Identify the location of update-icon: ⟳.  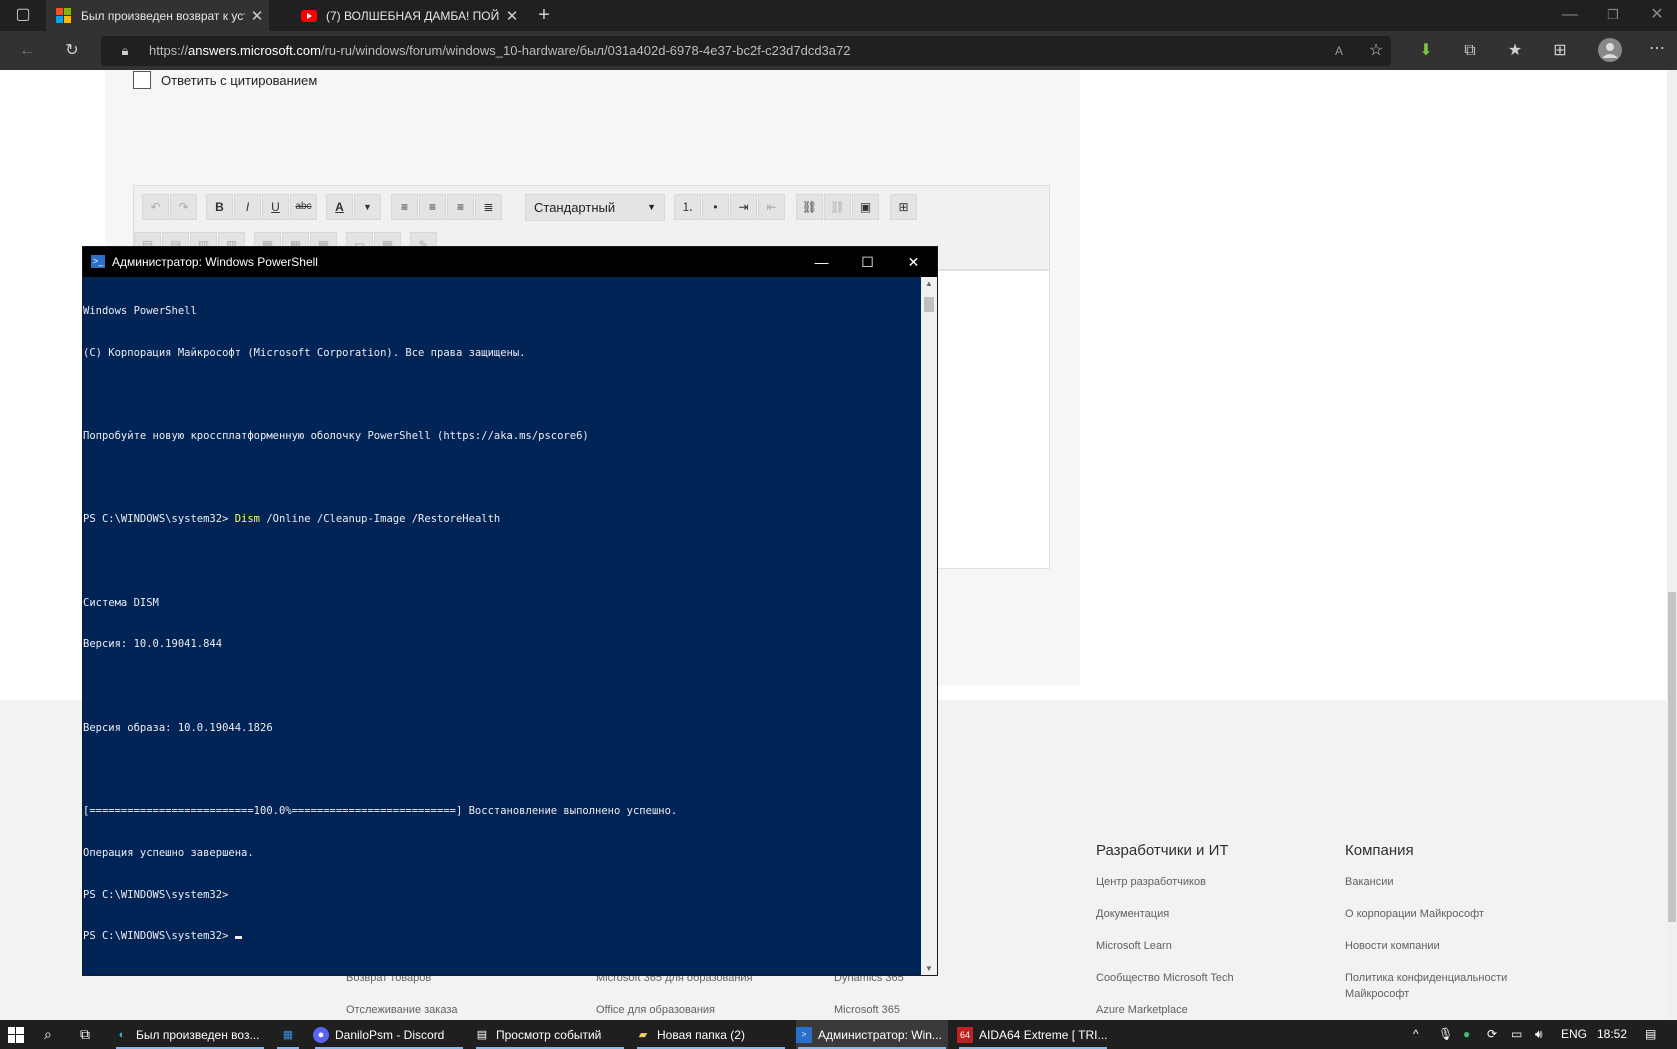
(1492, 1034).